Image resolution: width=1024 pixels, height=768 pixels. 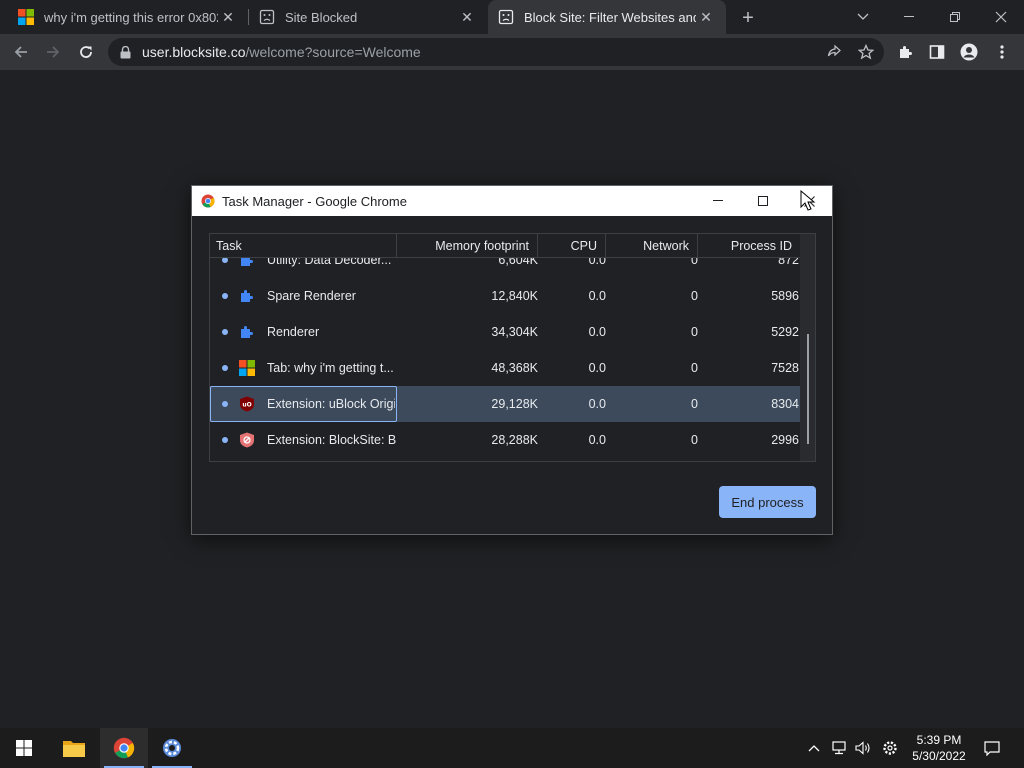 I want to click on dialog-title: Task Manager - Google Chrome, so click(x=314, y=201).